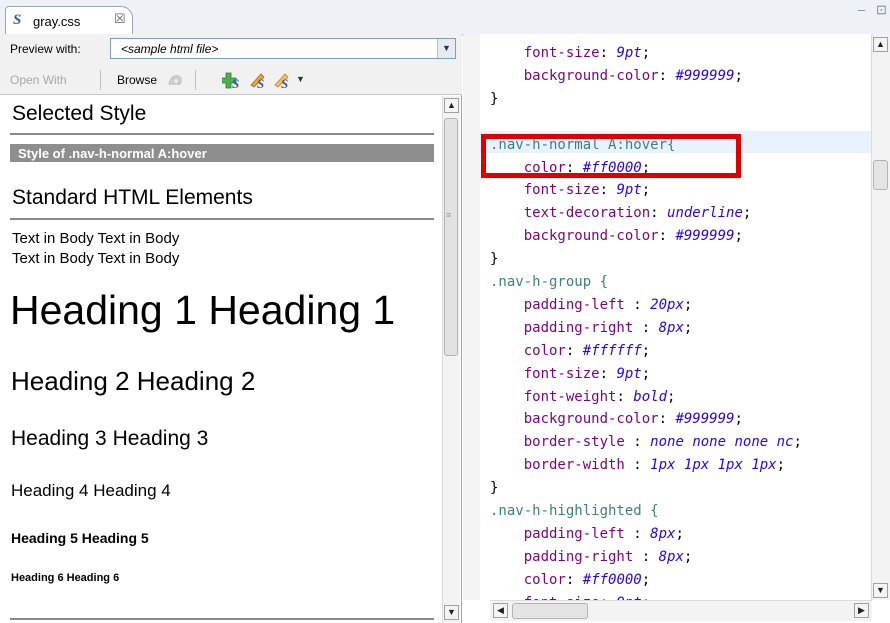 This screenshot has width=890, height=623. I want to click on add-style-icon: S, so click(232, 80).